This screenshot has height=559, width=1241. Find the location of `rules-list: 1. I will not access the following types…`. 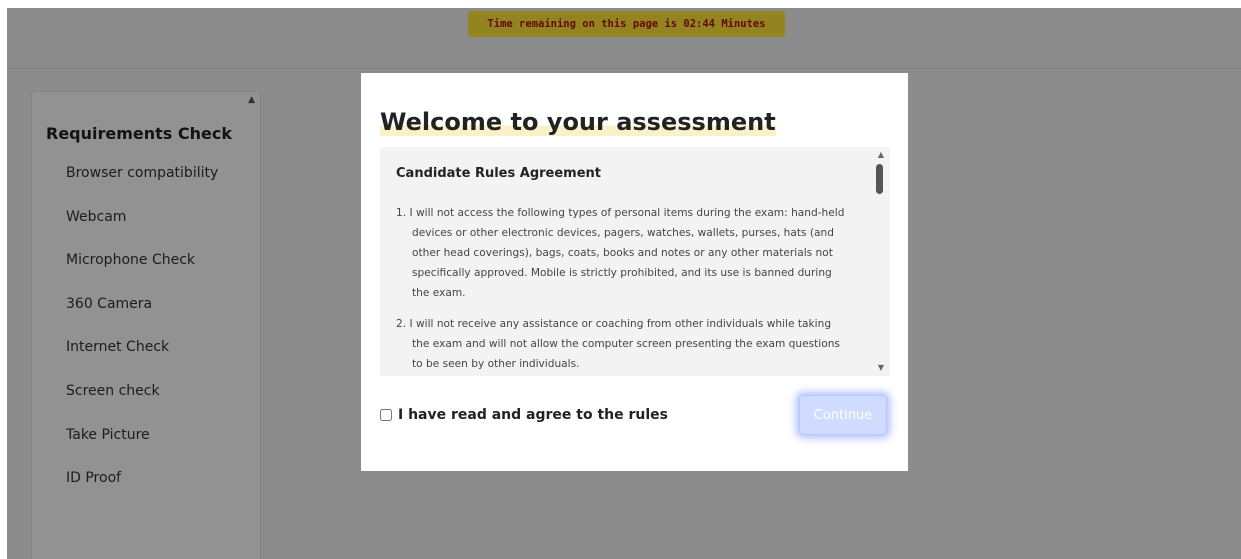

rules-list: 1. I will not access the following types… is located at coordinates (621, 289).